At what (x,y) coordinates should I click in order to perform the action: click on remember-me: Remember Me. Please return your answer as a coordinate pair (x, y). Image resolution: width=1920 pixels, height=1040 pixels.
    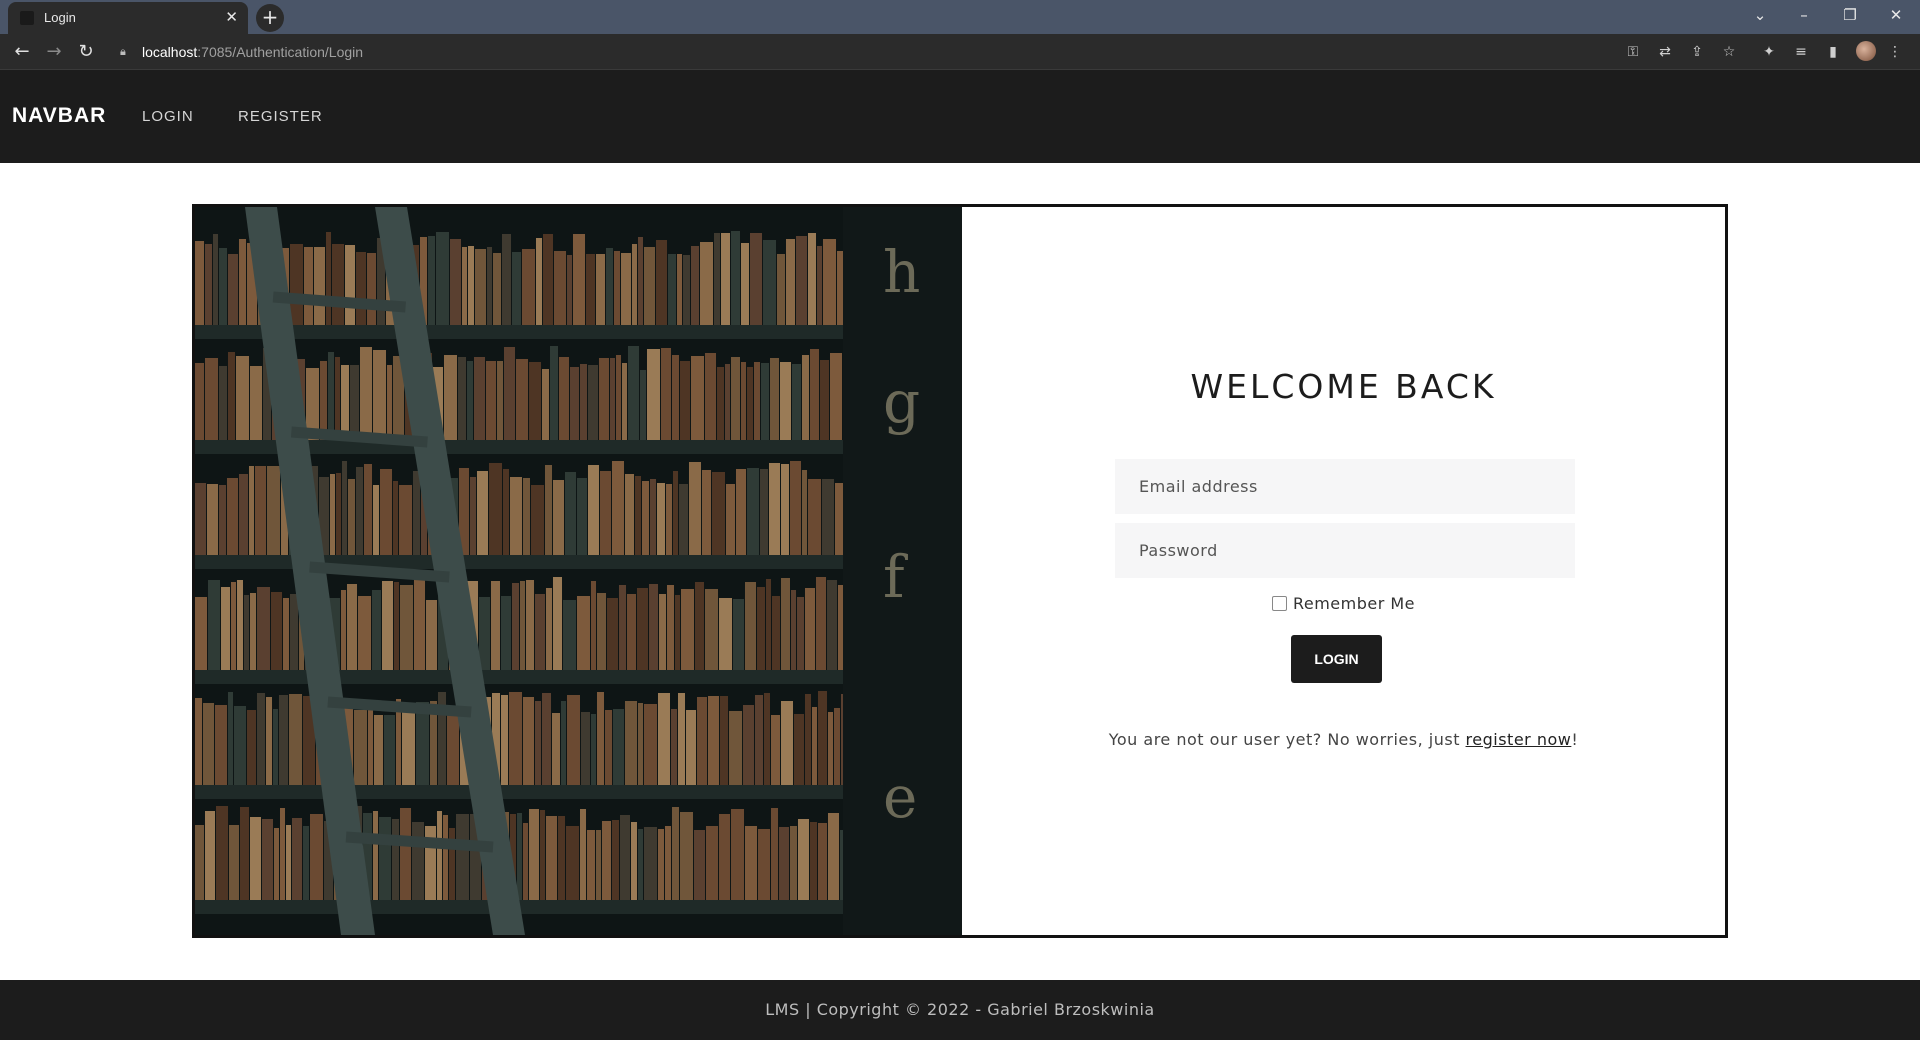
    Looking at the image, I should click on (1343, 603).